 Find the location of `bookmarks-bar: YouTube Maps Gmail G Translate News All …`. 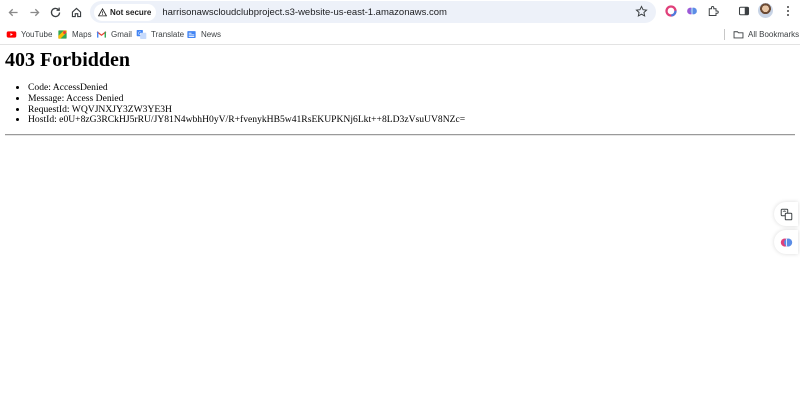

bookmarks-bar: YouTube Maps Gmail G Translate News All … is located at coordinates (400, 35).